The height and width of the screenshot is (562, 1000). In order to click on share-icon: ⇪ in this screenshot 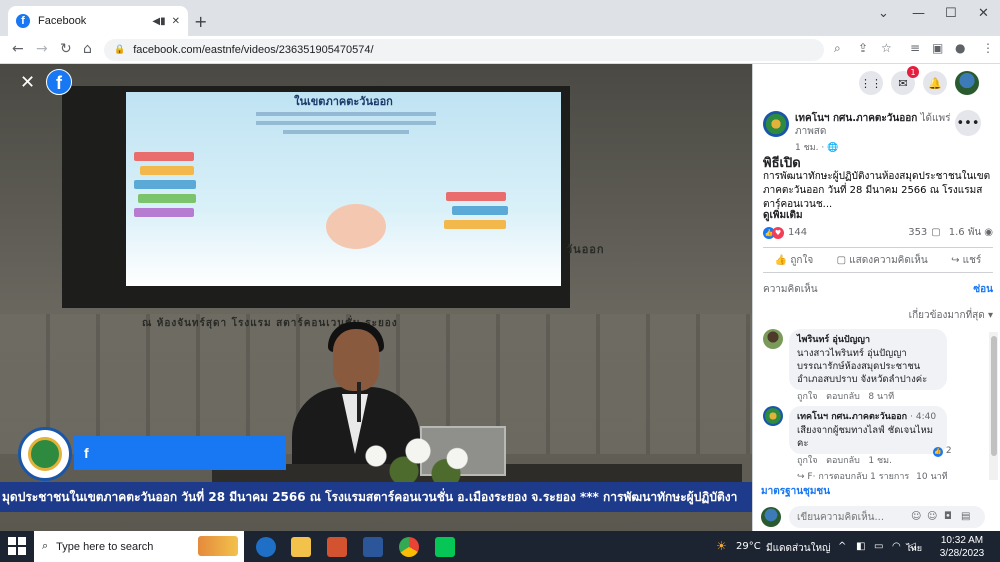, I will do `click(863, 48)`.